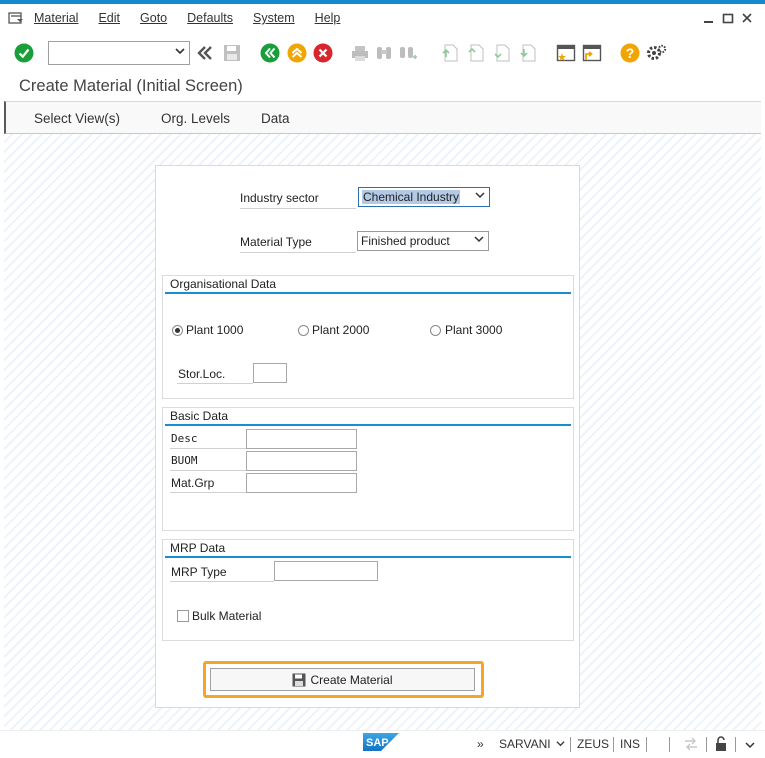 This screenshot has width=765, height=758. I want to click on exit-icon, so click(297, 53).